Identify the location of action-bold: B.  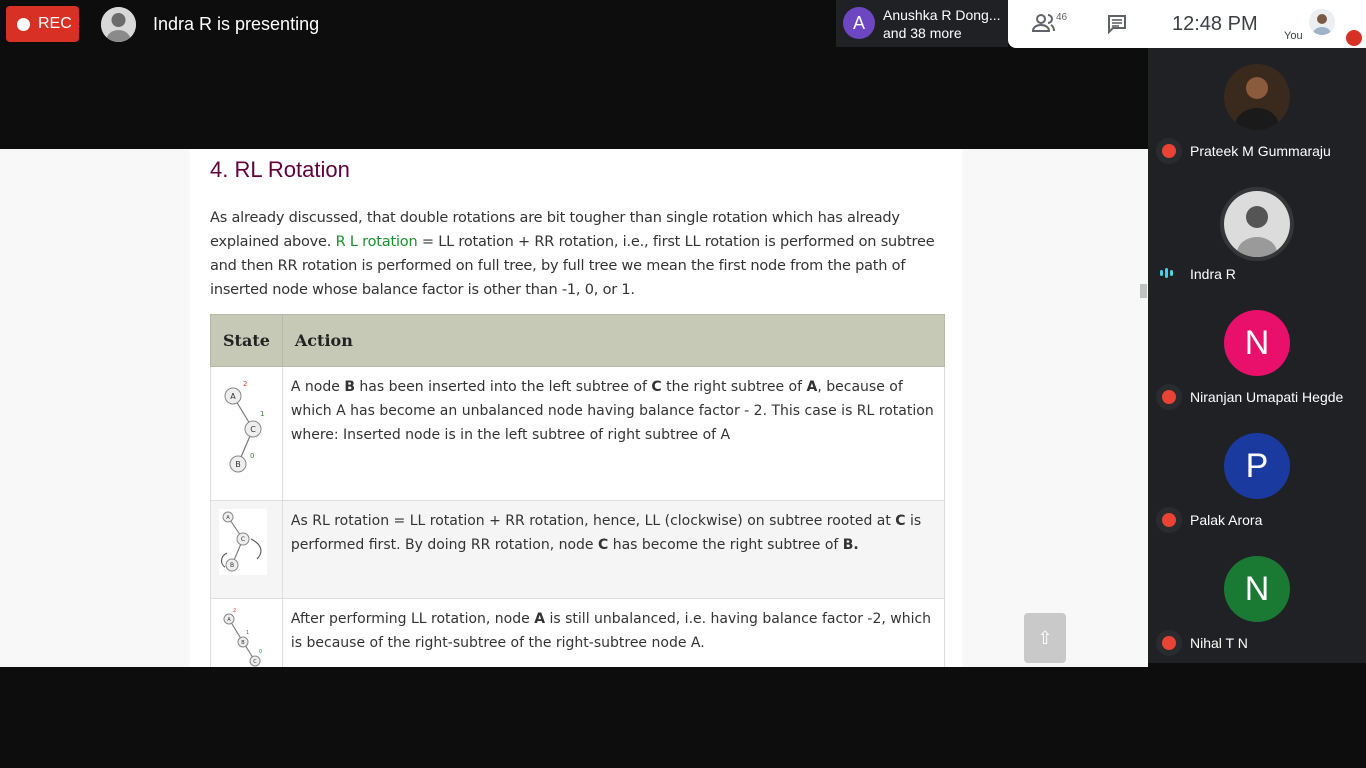
(349, 387).